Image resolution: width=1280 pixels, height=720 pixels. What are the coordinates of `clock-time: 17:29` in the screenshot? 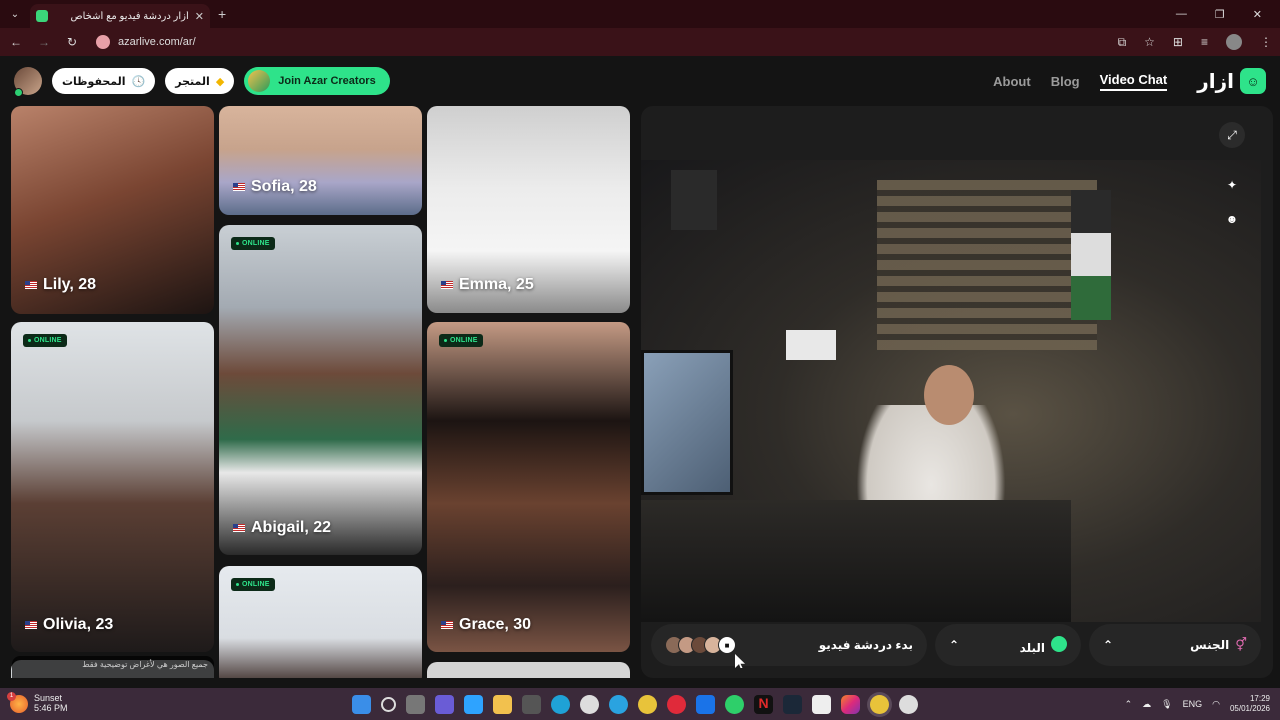 It's located at (1259, 699).